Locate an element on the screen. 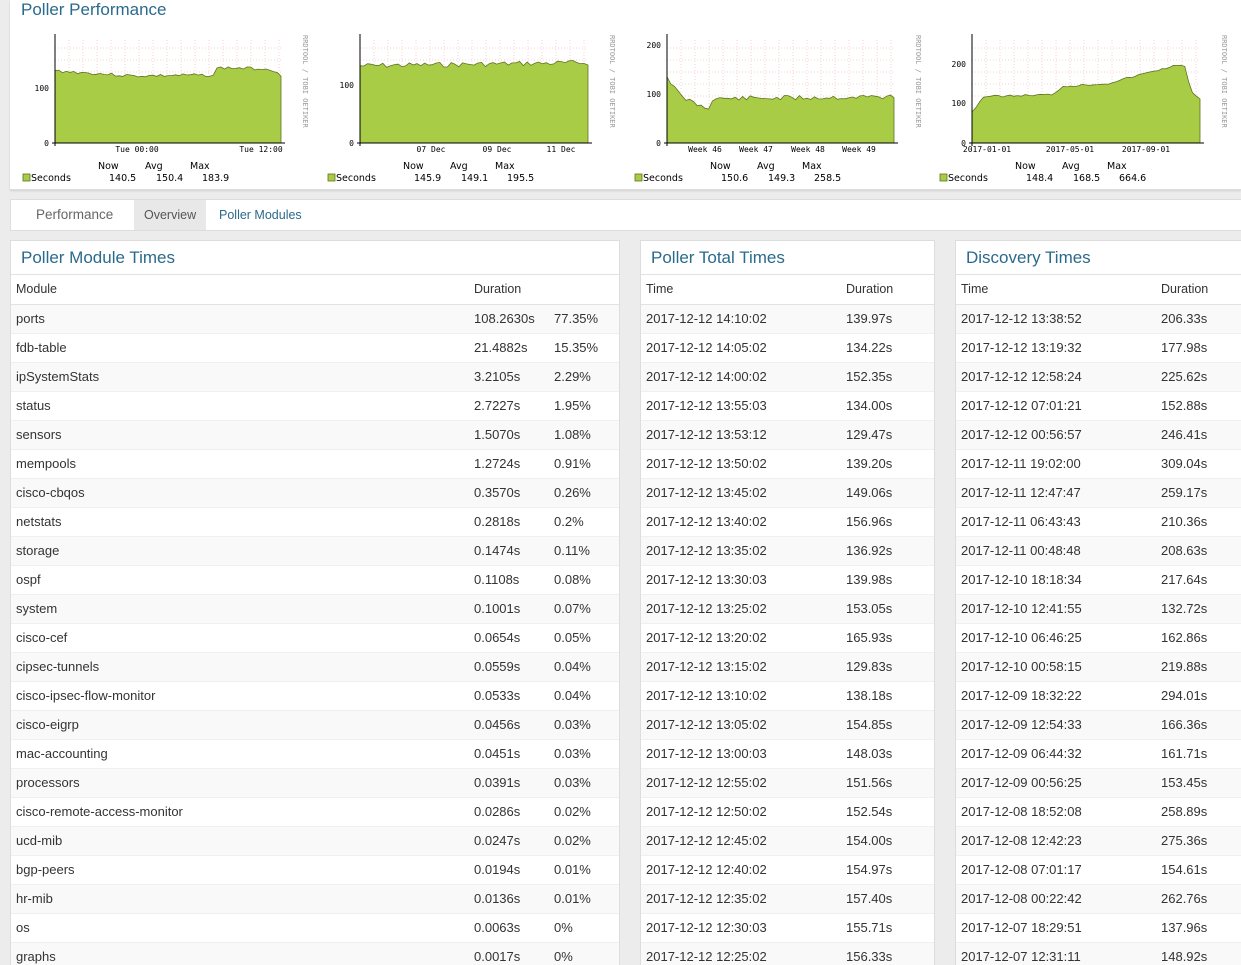 The height and width of the screenshot is (965, 1241). table-cell: 132.72s is located at coordinates (1198, 609).